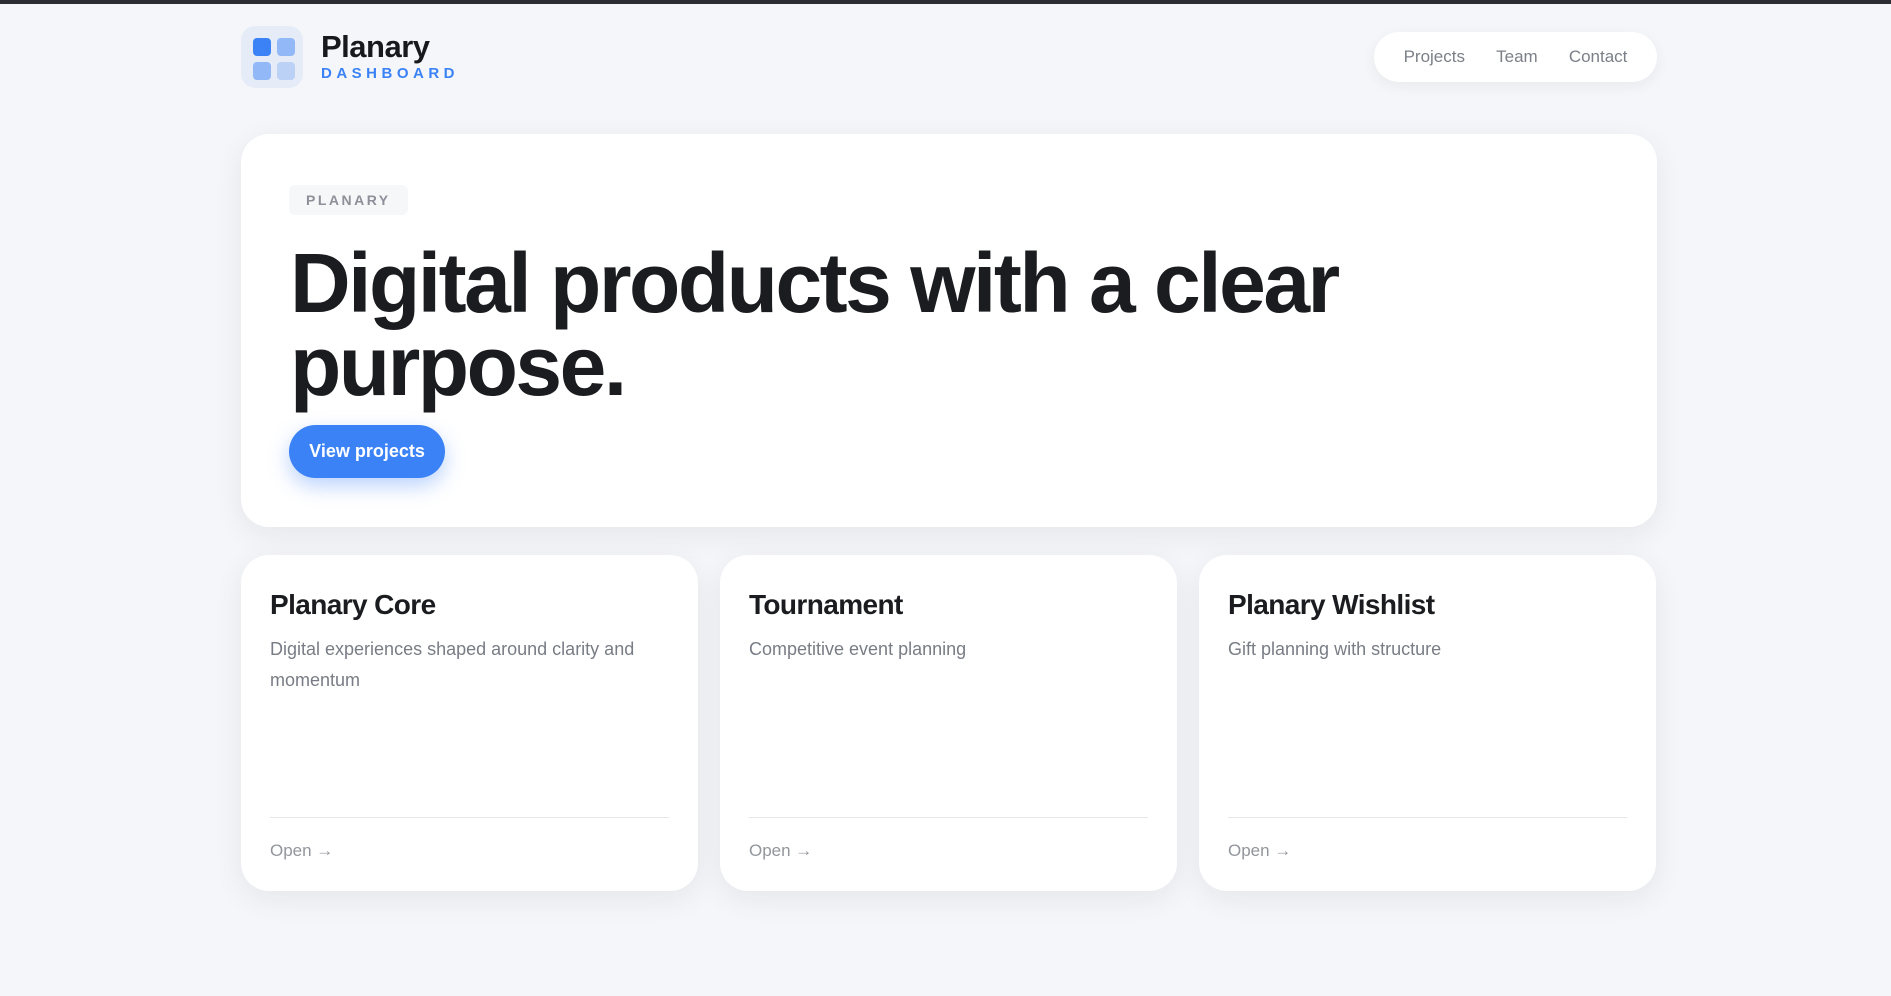 This screenshot has width=1891, height=996. I want to click on logo-grid-icon, so click(272, 57).